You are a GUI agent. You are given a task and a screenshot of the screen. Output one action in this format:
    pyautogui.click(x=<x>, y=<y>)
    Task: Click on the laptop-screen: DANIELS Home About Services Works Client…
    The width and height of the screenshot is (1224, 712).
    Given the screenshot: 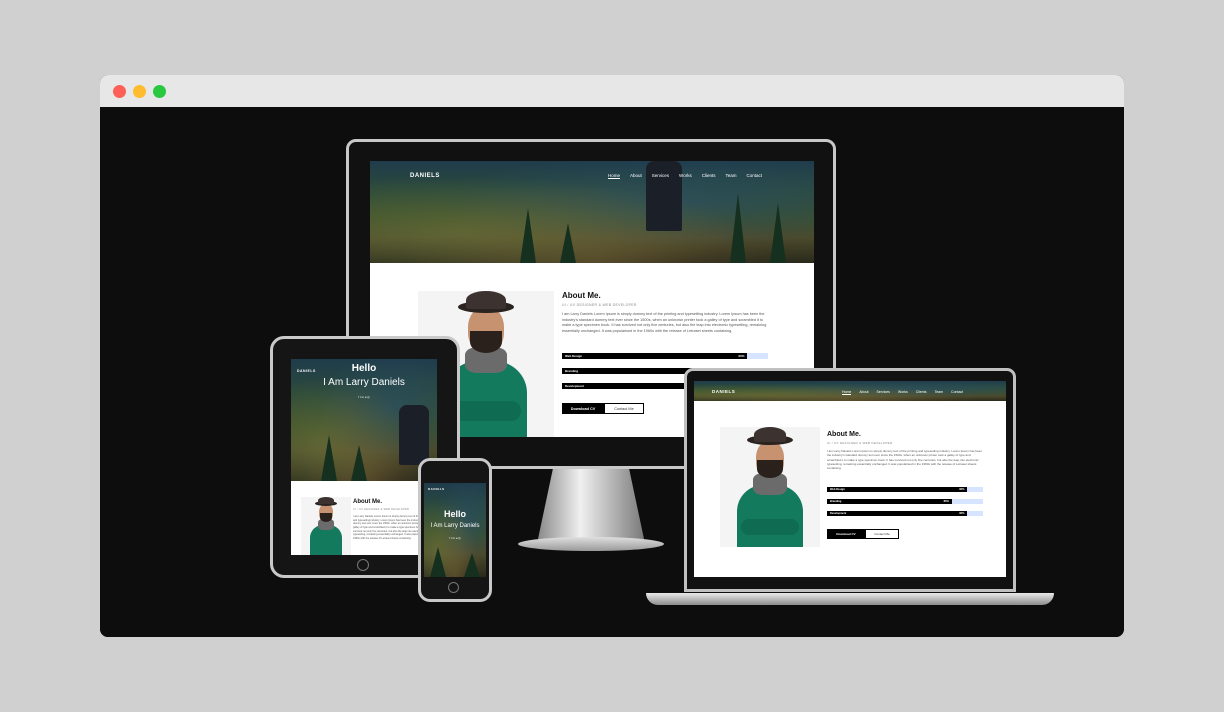 What is the action you would take?
    pyautogui.click(x=850, y=479)
    